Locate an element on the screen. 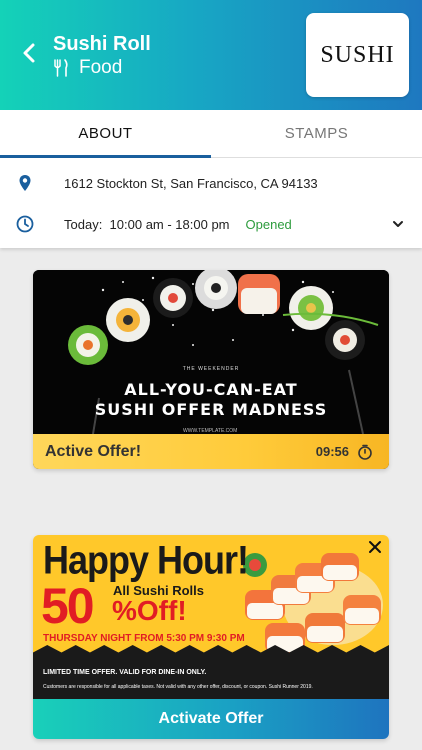  active-offer-label: Active Offer! is located at coordinates (93, 451).